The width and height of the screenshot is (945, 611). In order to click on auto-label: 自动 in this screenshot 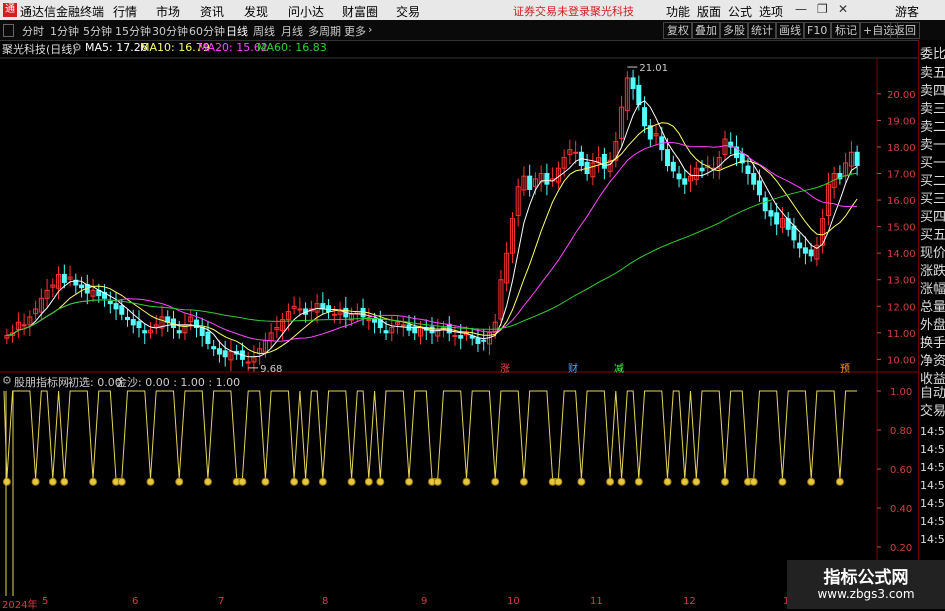, I will do `click(932, 393)`.